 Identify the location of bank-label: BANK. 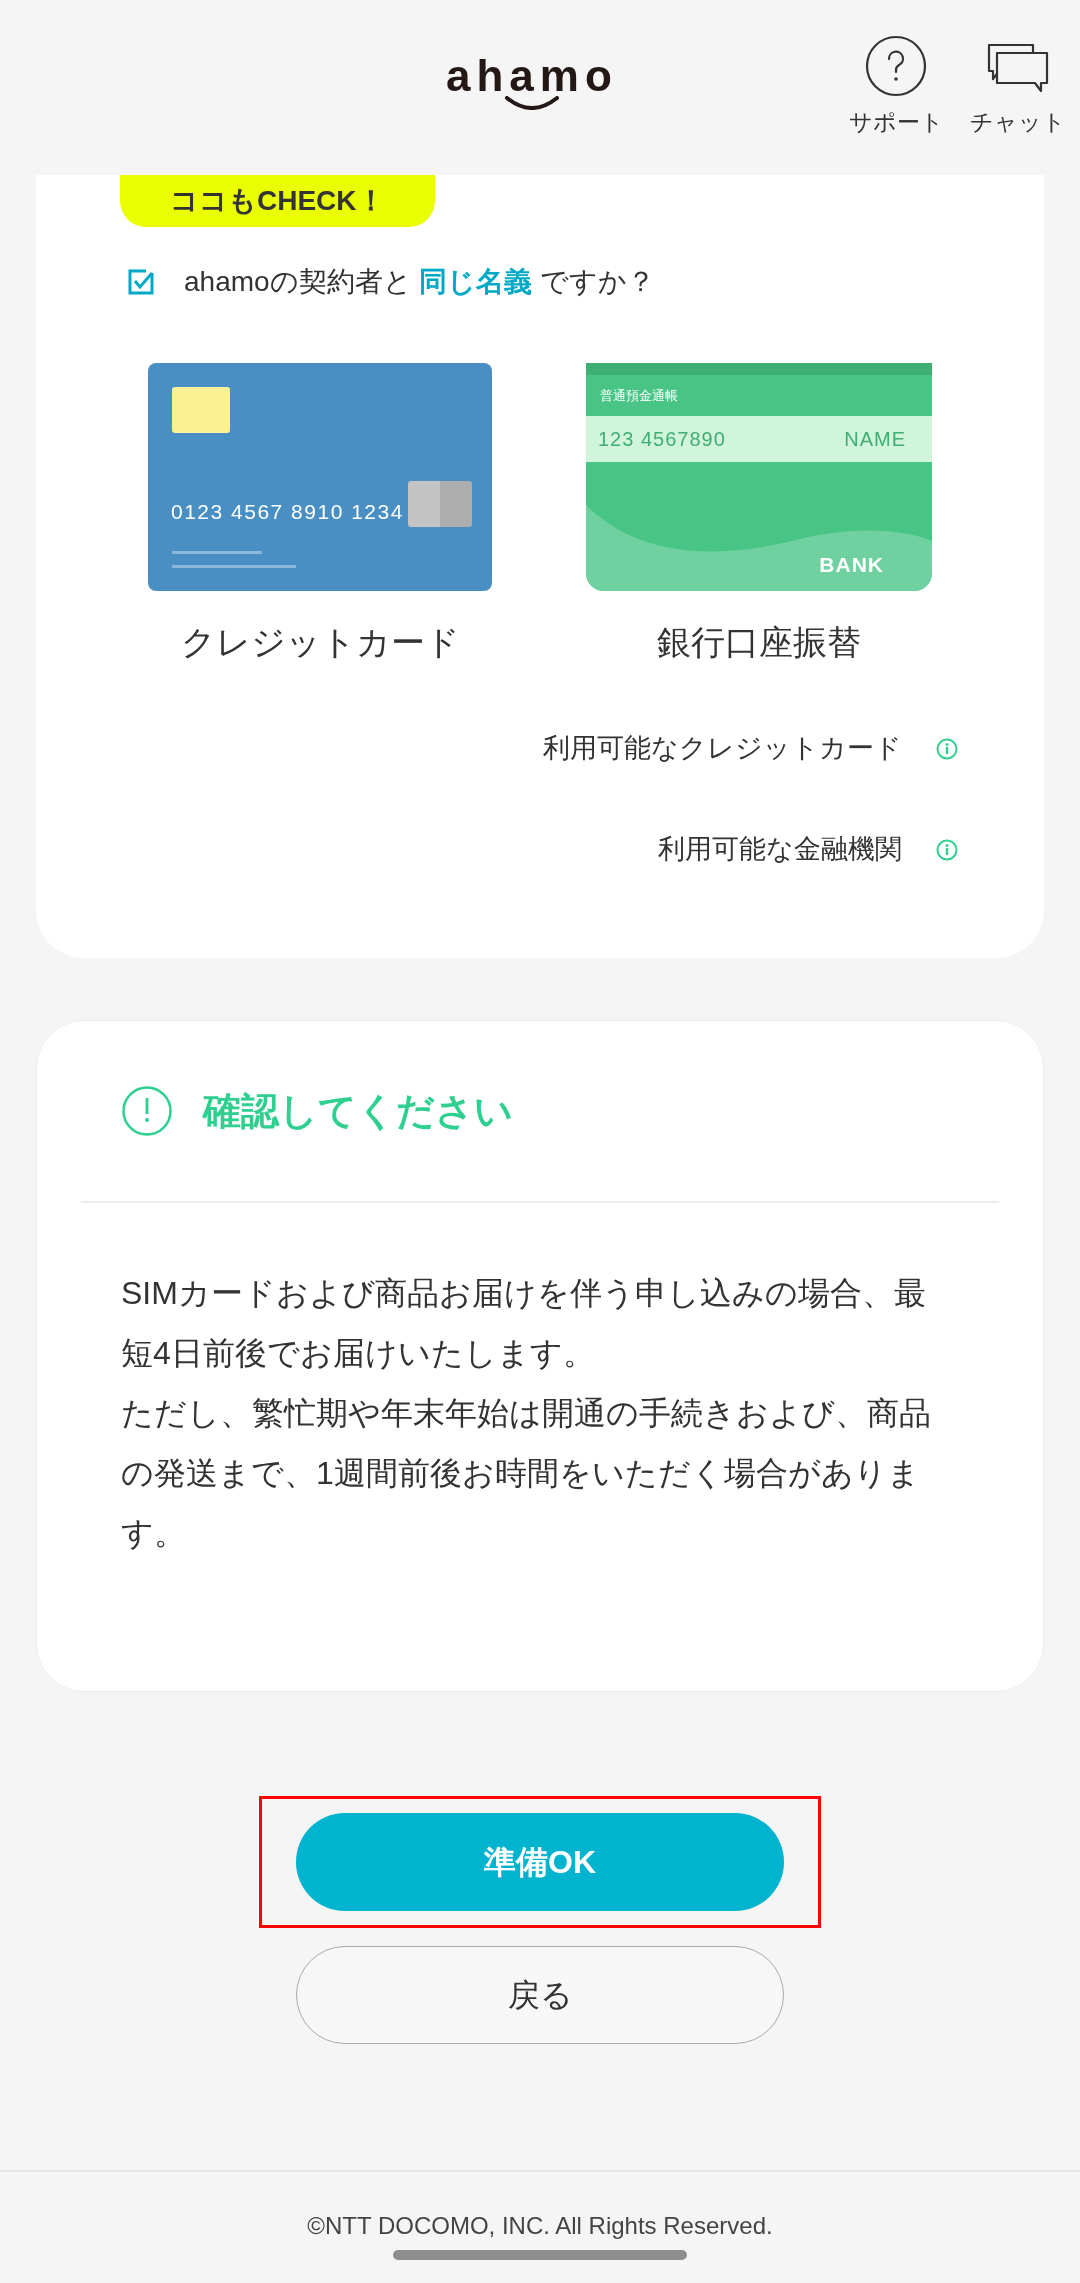
(851, 564).